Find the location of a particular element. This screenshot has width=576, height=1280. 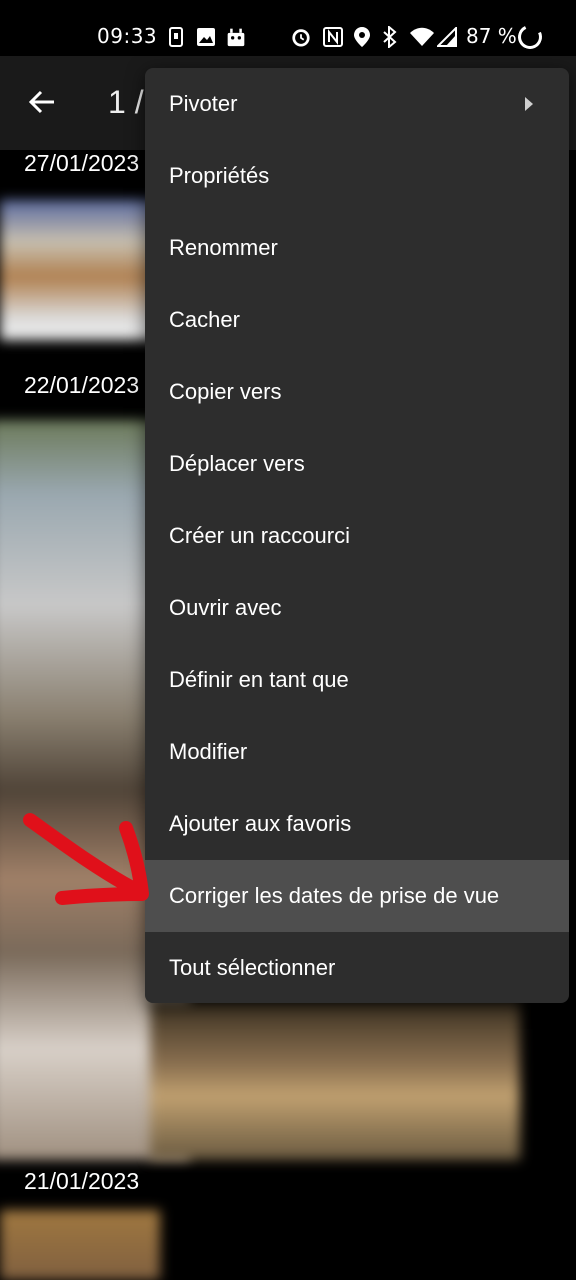

menu-item-label: Modifier is located at coordinates (208, 751).